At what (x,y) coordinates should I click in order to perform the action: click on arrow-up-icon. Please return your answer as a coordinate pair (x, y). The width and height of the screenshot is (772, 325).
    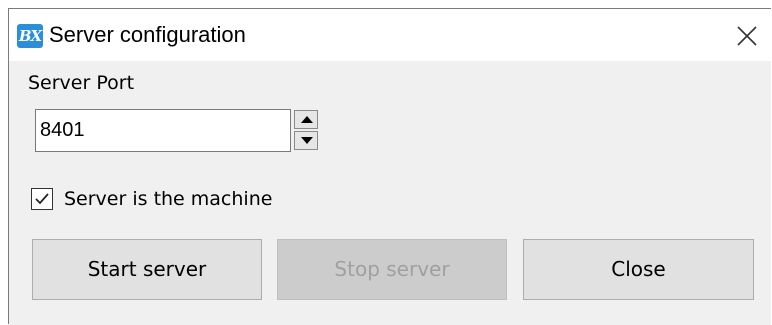
    Looking at the image, I should click on (307, 119).